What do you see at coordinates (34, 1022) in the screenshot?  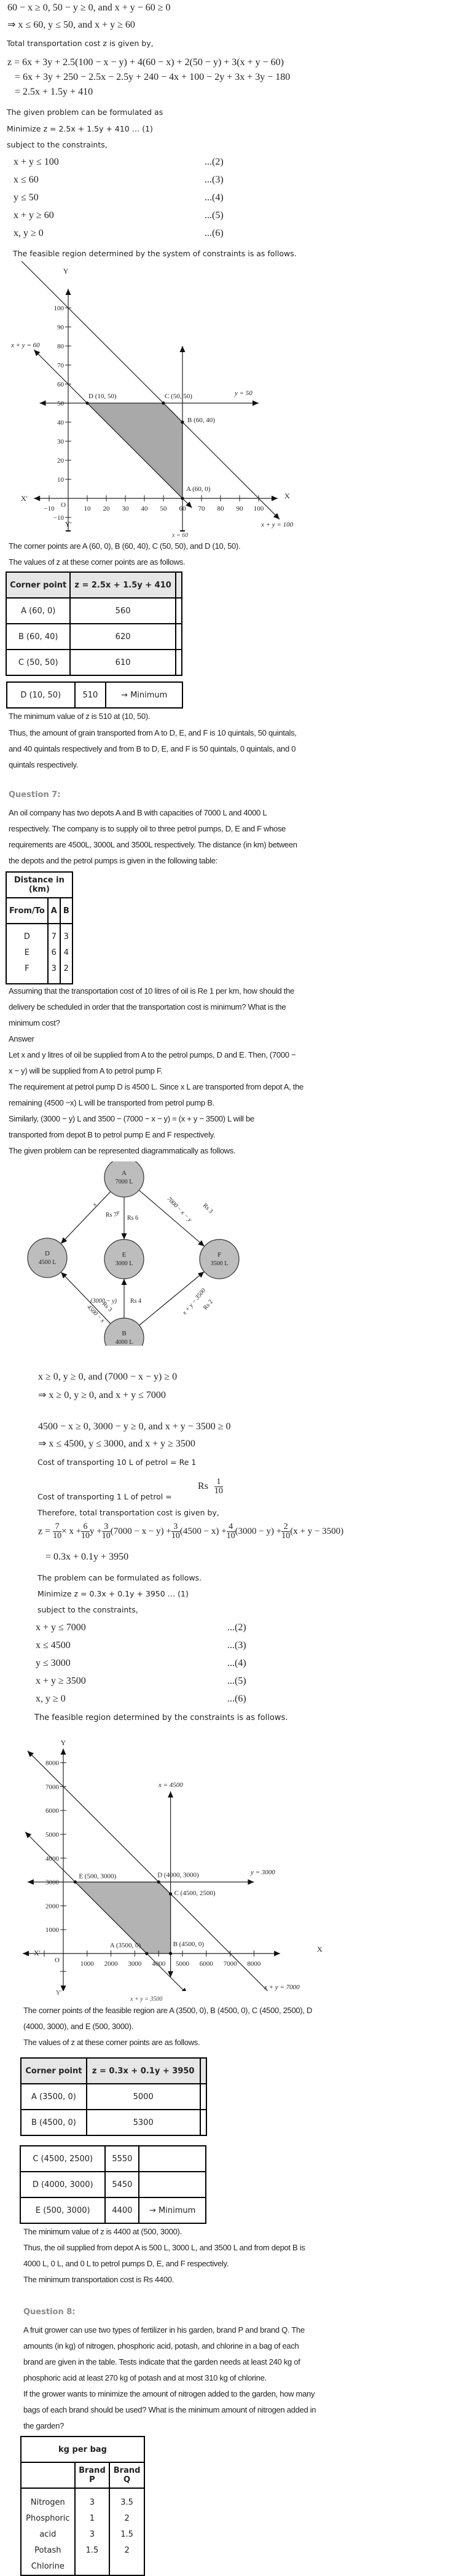 I see `text-line: minimum cost?` at bounding box center [34, 1022].